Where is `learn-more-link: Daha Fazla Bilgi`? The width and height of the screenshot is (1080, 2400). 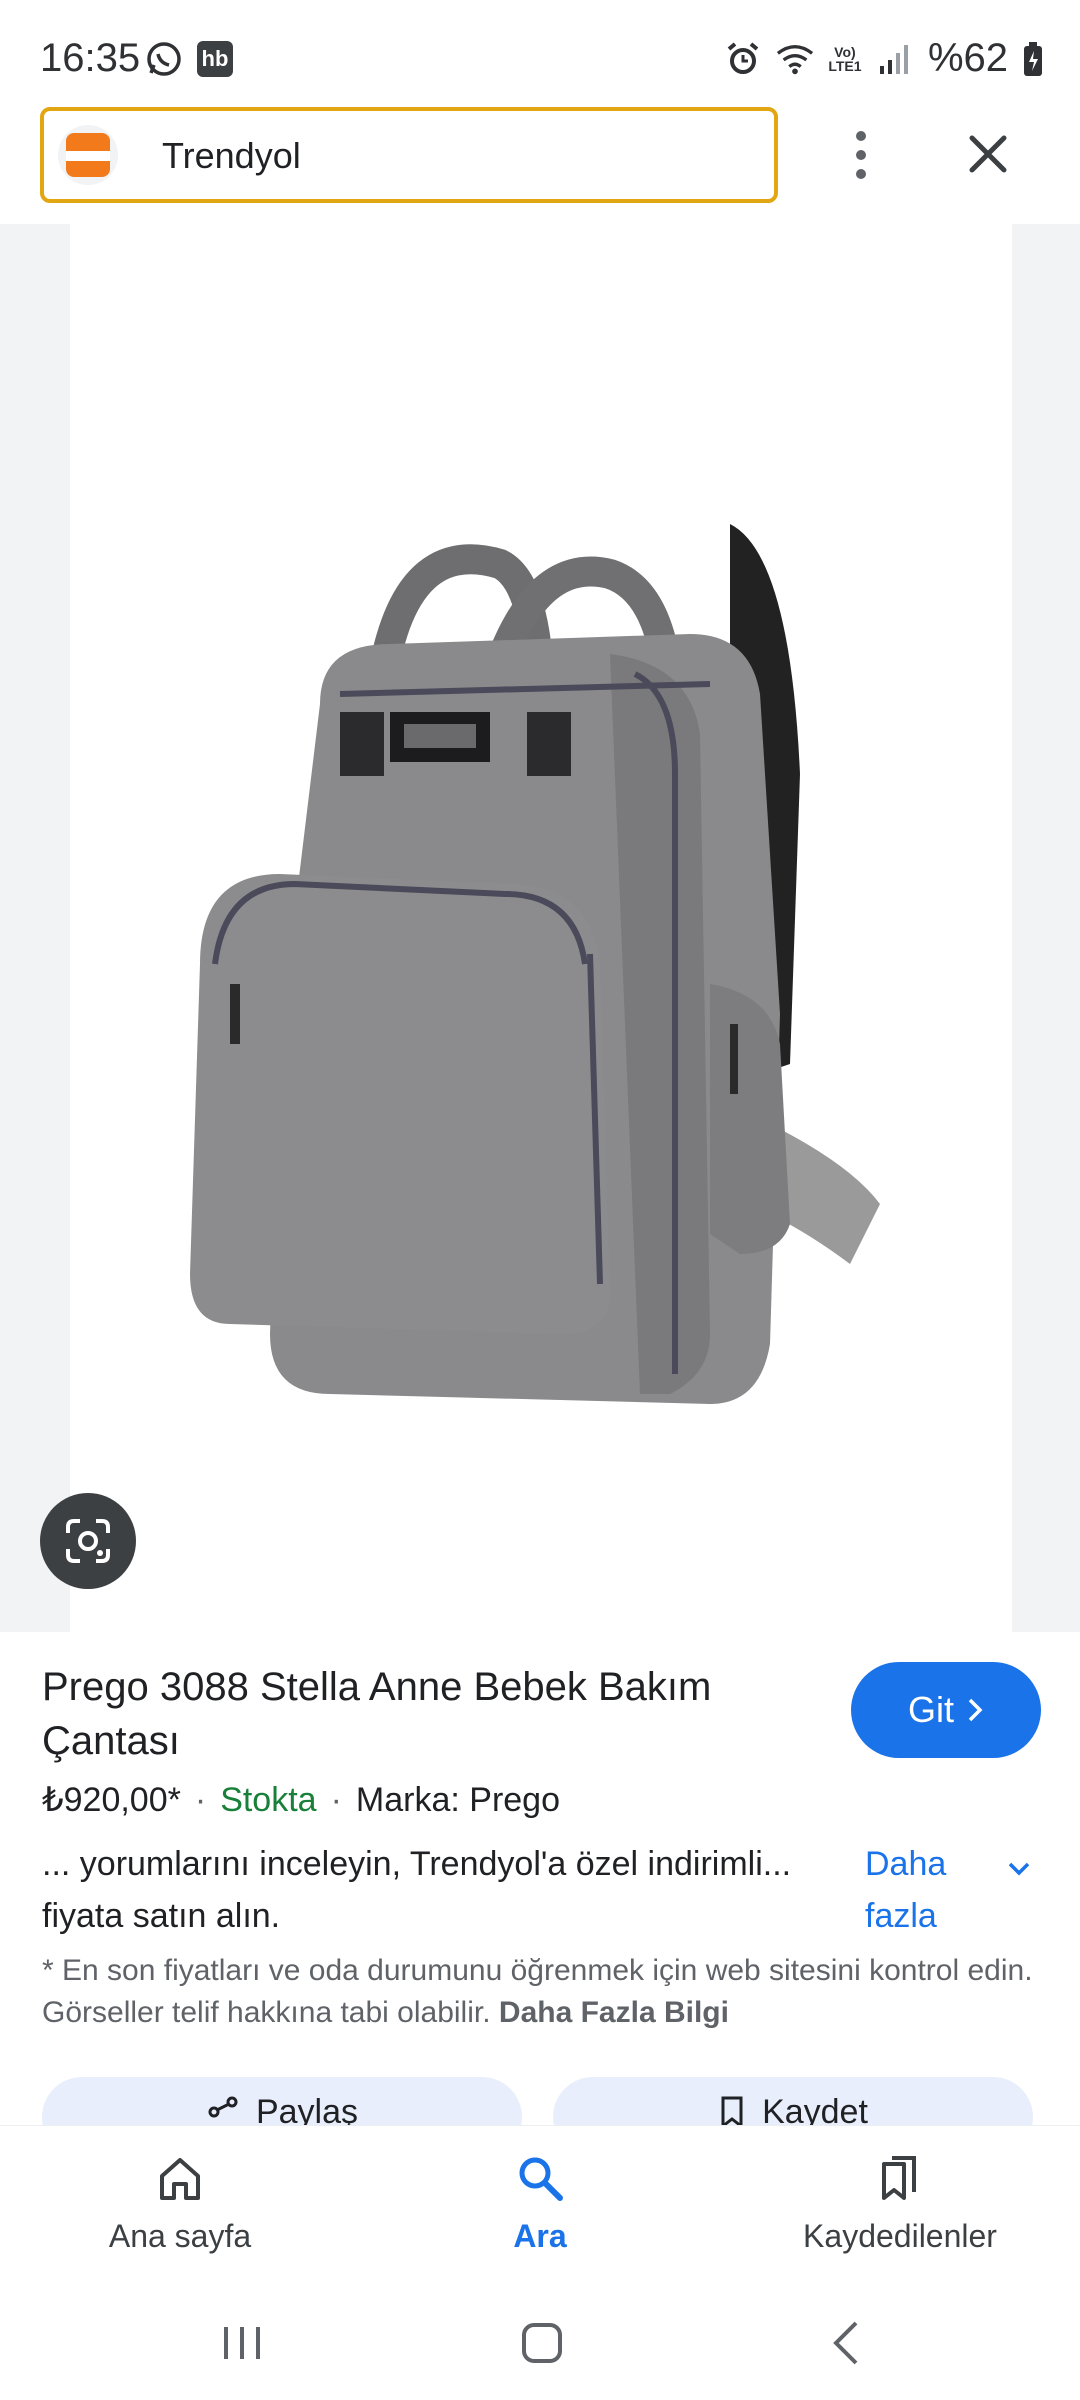 learn-more-link: Daha Fazla Bilgi is located at coordinates (614, 2012).